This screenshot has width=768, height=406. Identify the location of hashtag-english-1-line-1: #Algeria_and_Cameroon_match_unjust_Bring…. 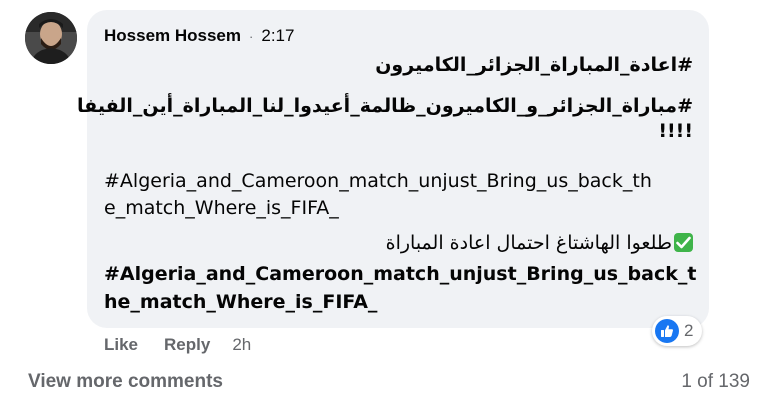
(378, 181).